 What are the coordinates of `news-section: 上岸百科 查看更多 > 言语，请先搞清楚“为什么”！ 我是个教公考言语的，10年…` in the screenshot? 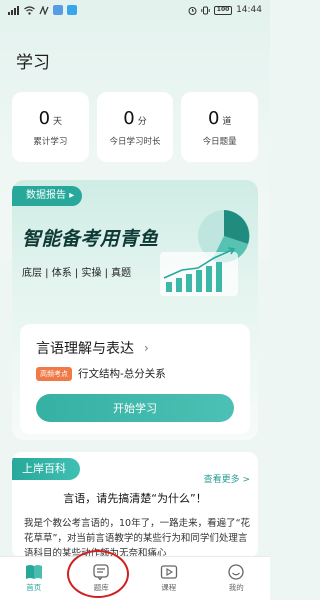 It's located at (135, 505).